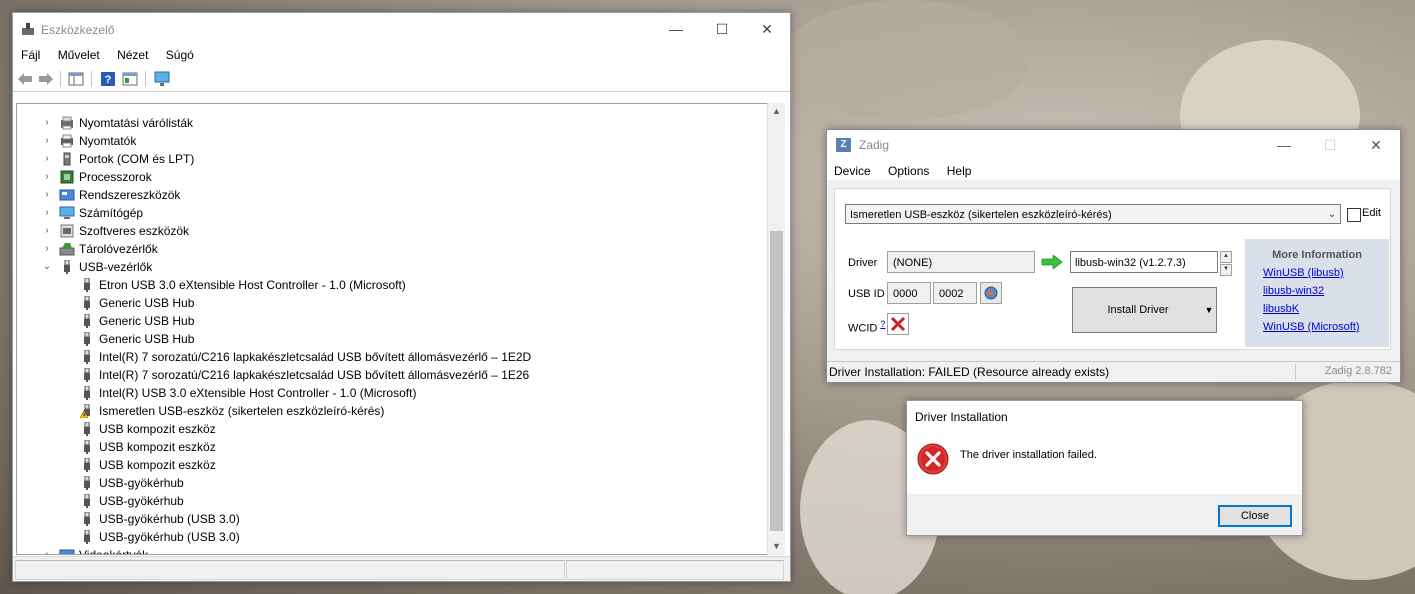 The width and height of the screenshot is (1415, 594). I want to click on menu-help: Help, so click(959, 171).